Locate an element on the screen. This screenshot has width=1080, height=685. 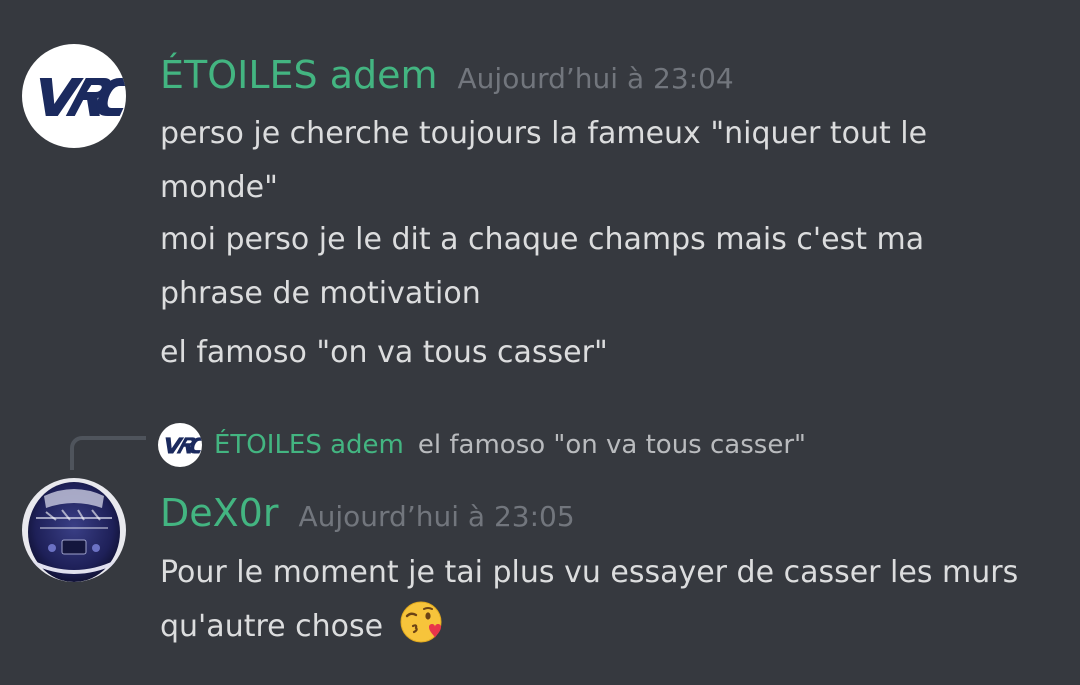
message-line: monde" is located at coordinates (219, 187).